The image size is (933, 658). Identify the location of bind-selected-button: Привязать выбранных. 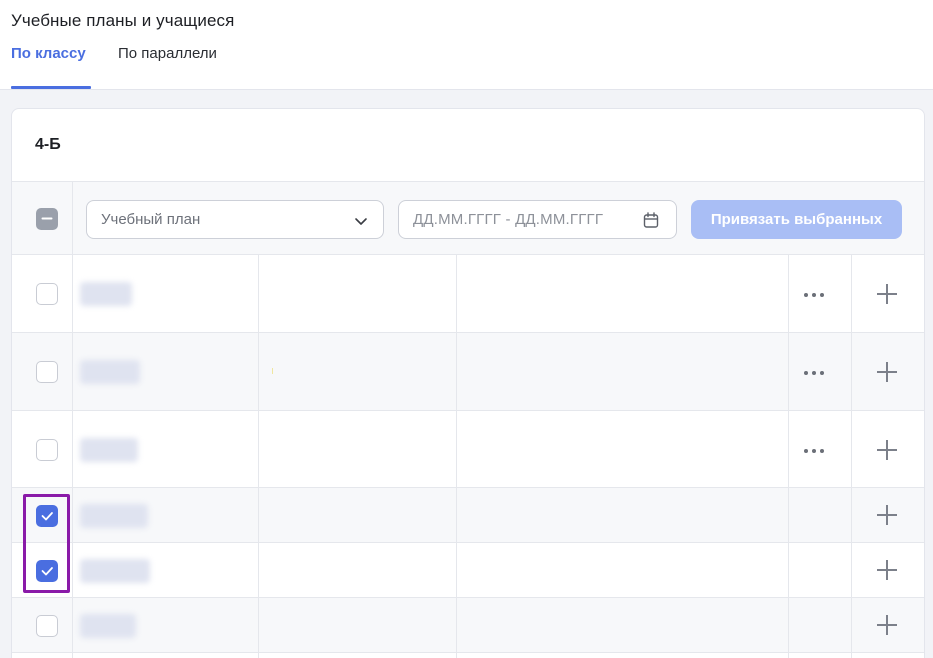
(796, 219).